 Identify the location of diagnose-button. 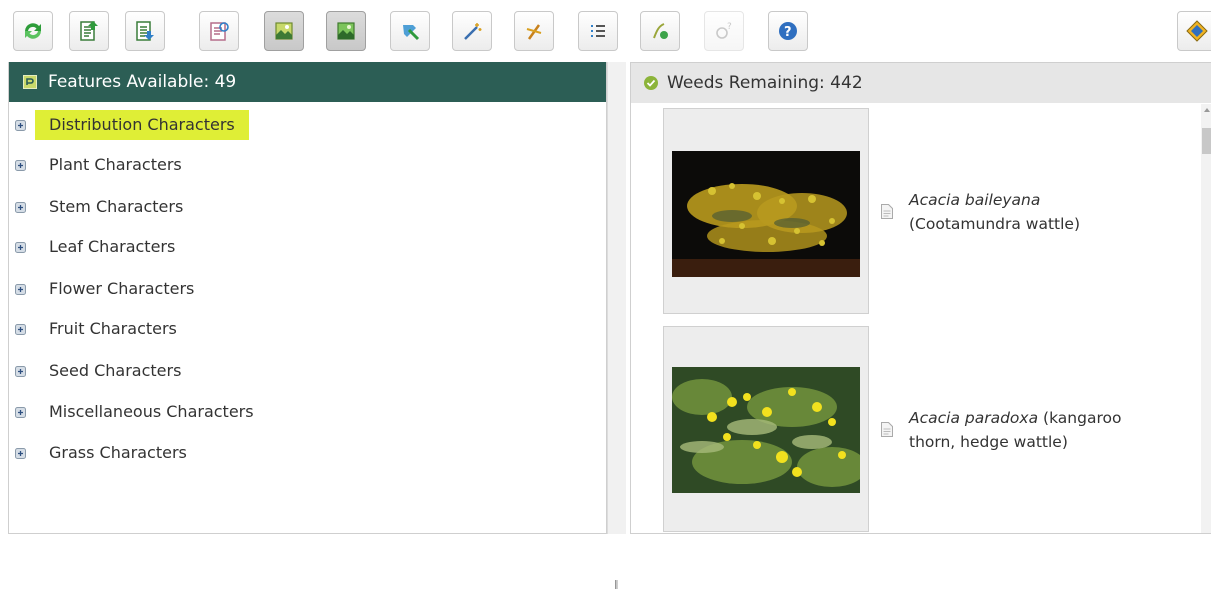
(660, 31).